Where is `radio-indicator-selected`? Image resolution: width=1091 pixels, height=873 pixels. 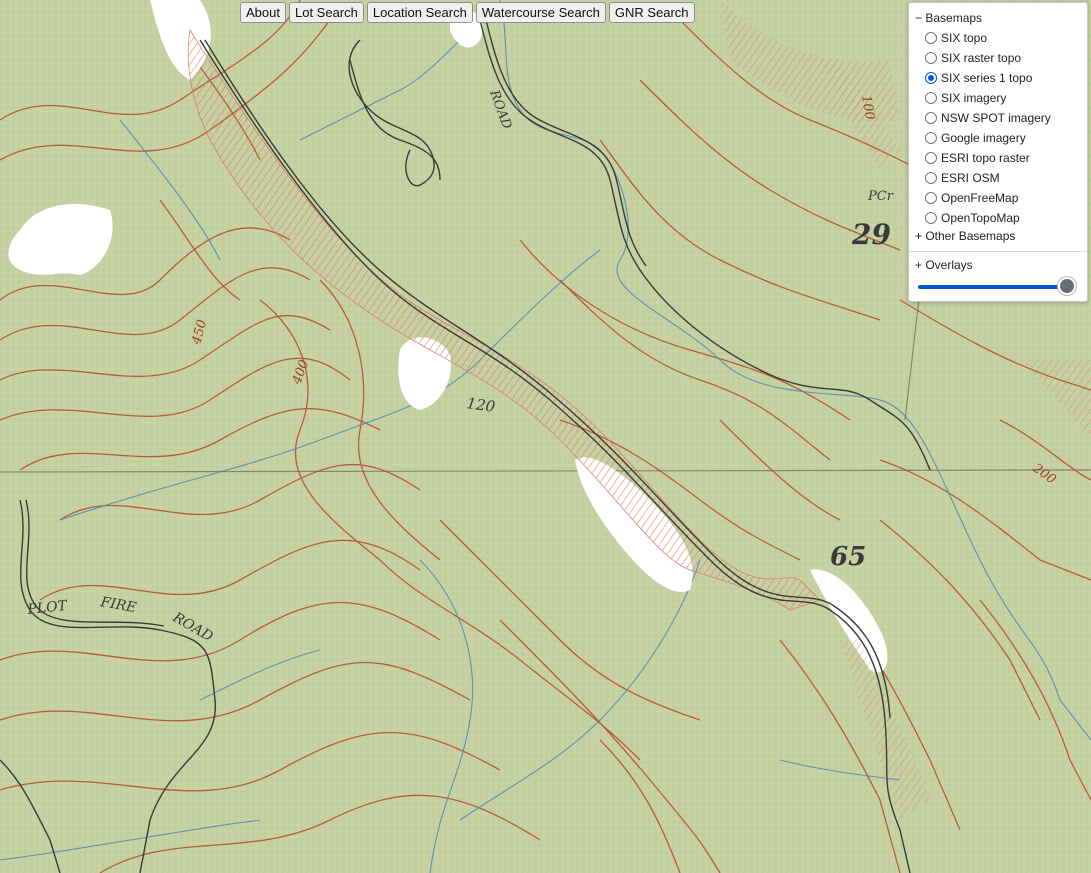
radio-indicator-selected is located at coordinates (931, 78).